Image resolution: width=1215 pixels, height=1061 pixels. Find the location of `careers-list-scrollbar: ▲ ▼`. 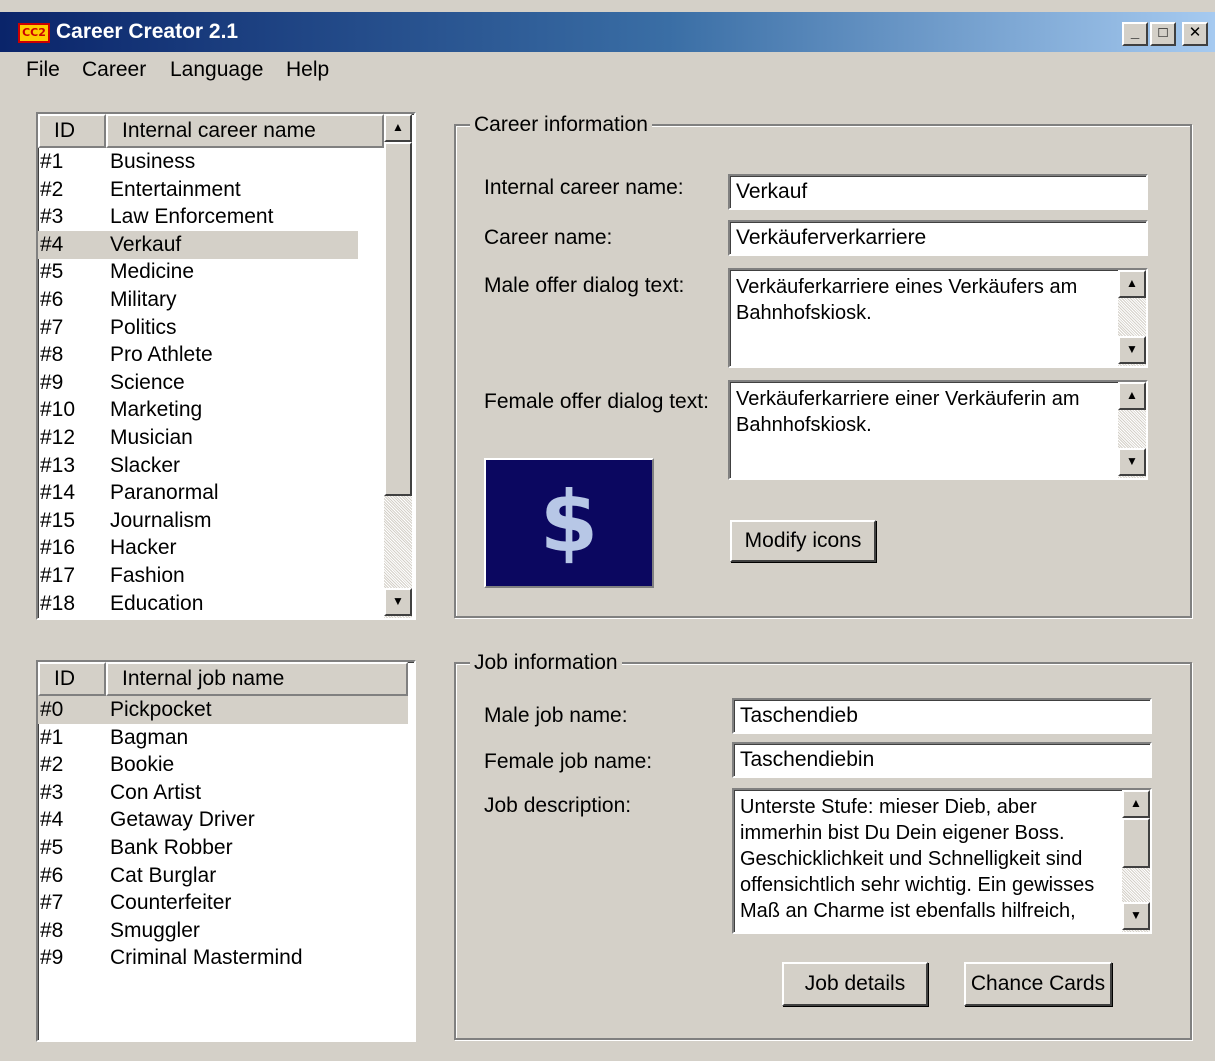

careers-list-scrollbar: ▲ ▼ is located at coordinates (398, 366).